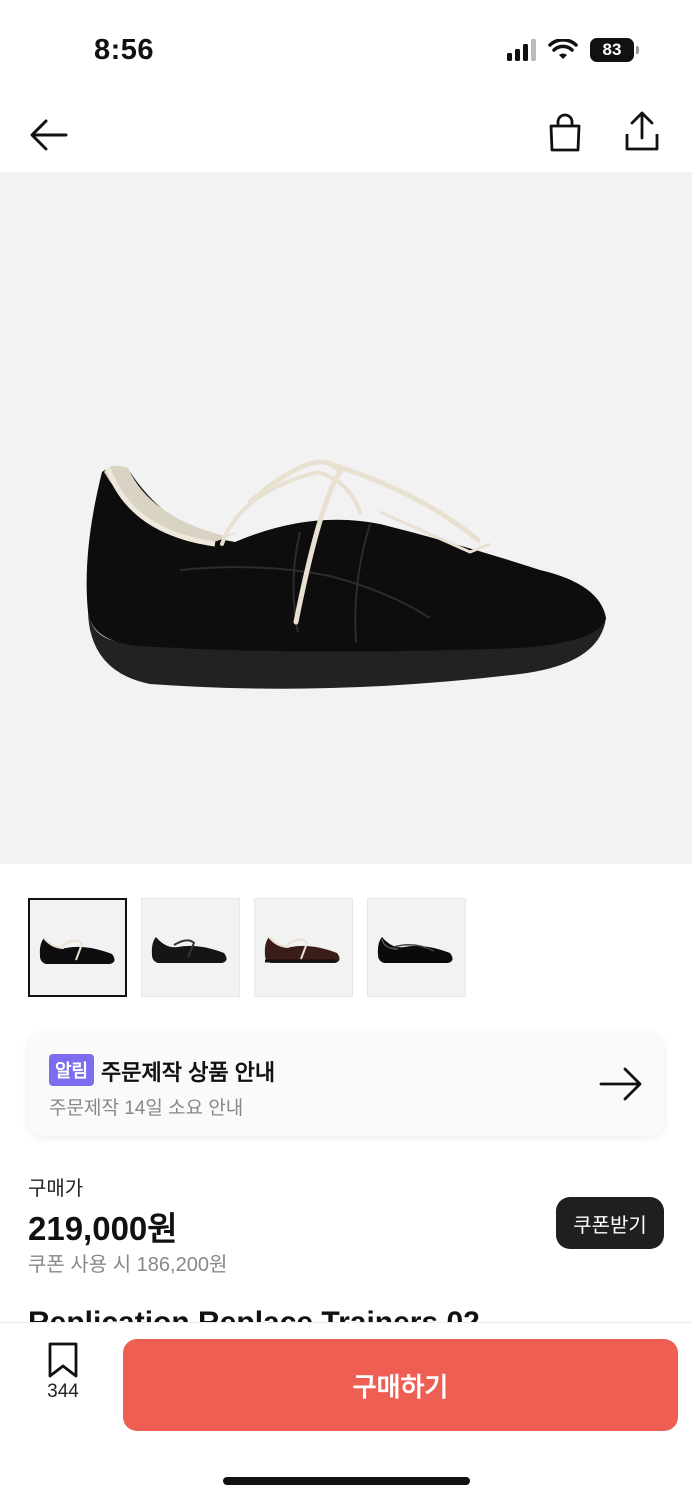 This screenshot has height=1500, width=692. I want to click on status-indicators: 83, so click(573, 50).